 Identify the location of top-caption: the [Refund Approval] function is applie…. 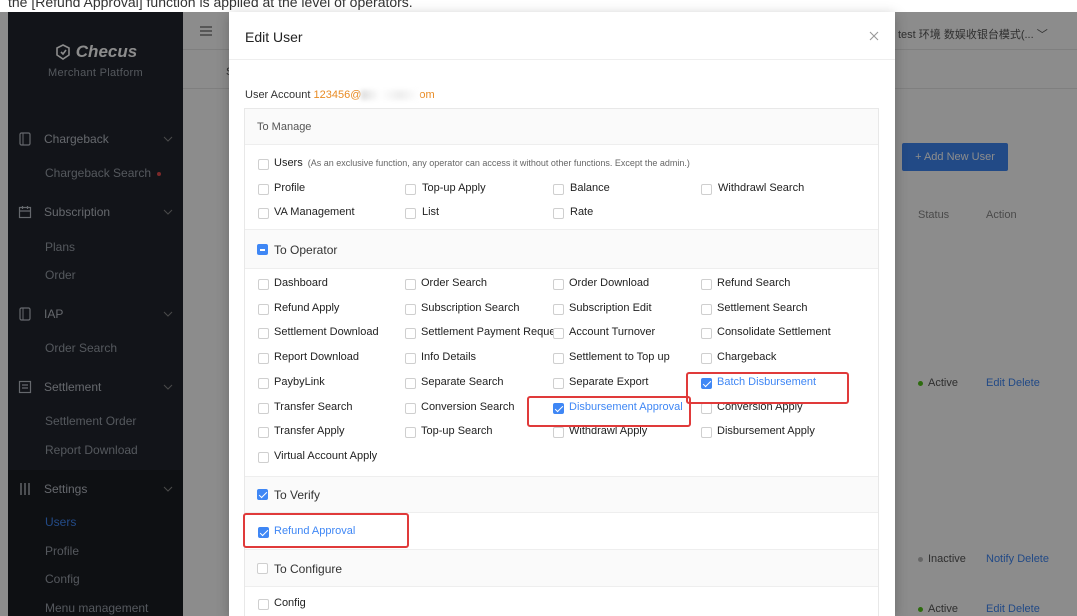
(538, 6).